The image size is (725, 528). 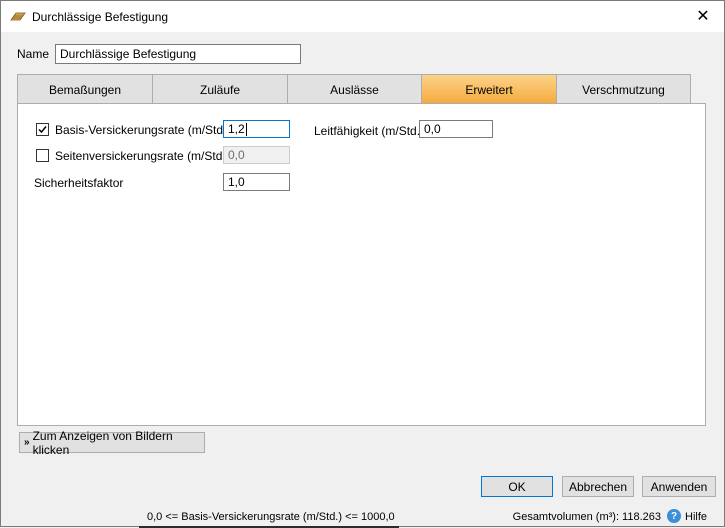 I want to click on basis-rate-checkbox, so click(x=42, y=129).